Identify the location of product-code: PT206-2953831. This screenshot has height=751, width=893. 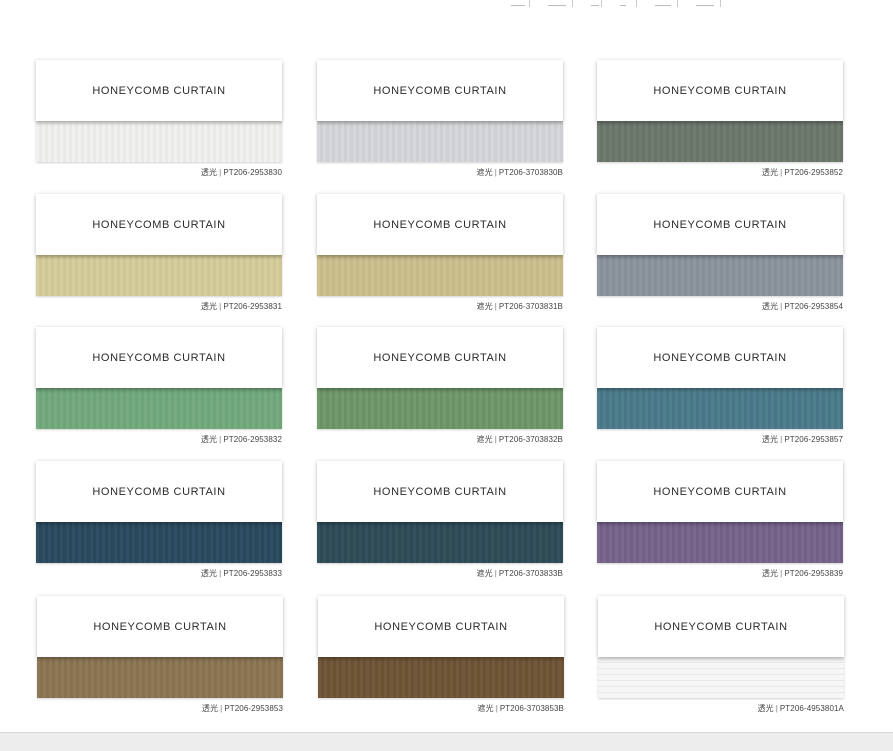
(252, 306).